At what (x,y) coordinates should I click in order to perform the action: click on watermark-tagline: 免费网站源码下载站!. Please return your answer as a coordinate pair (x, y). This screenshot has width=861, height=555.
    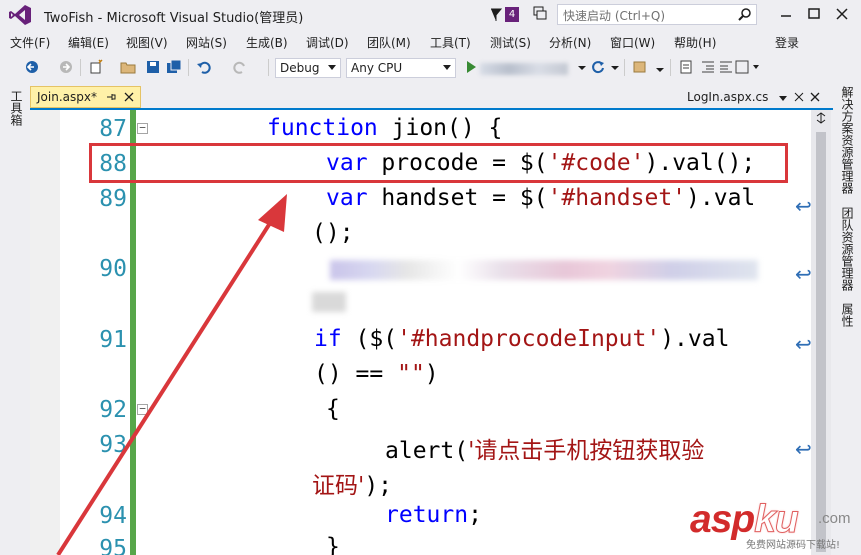
    Looking at the image, I should click on (793, 545).